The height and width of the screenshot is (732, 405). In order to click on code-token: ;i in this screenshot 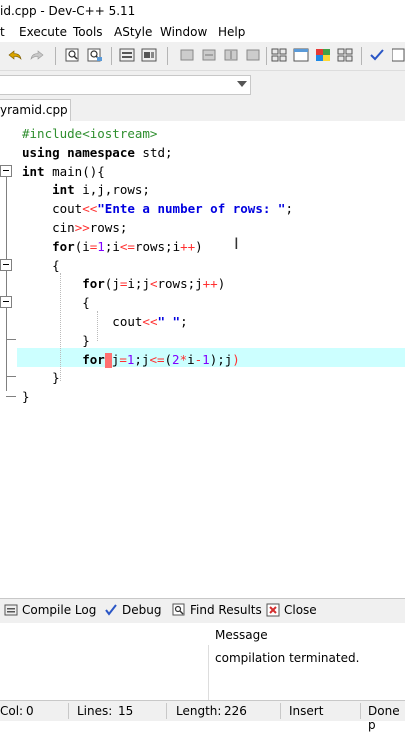, I will do `click(112, 246)`.